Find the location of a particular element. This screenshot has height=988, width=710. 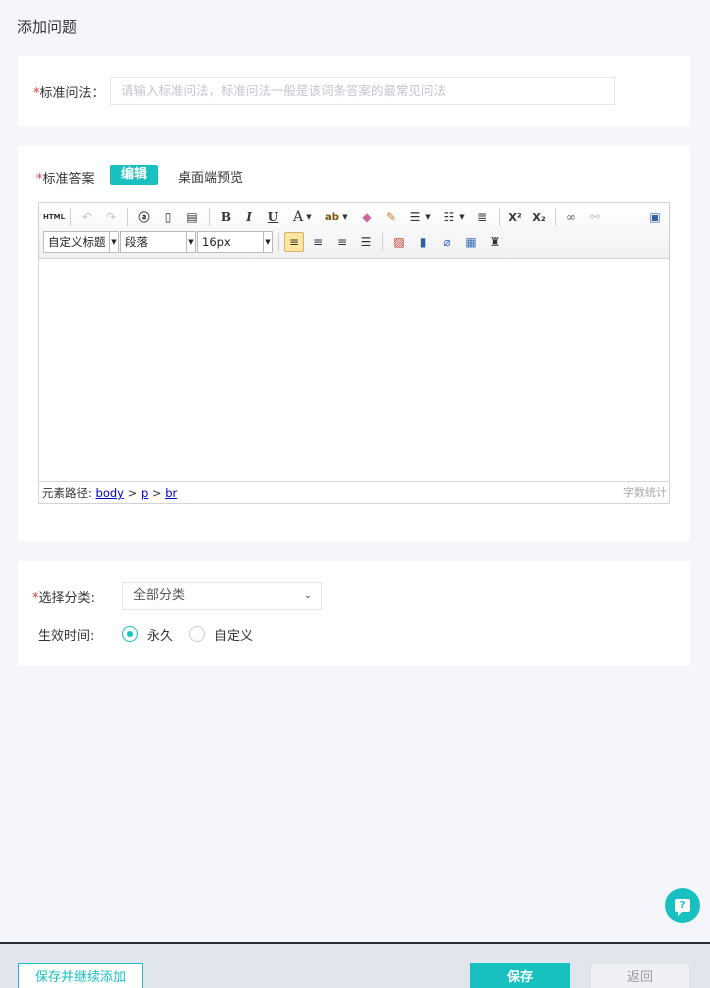

italic-button: I is located at coordinates (249, 217).